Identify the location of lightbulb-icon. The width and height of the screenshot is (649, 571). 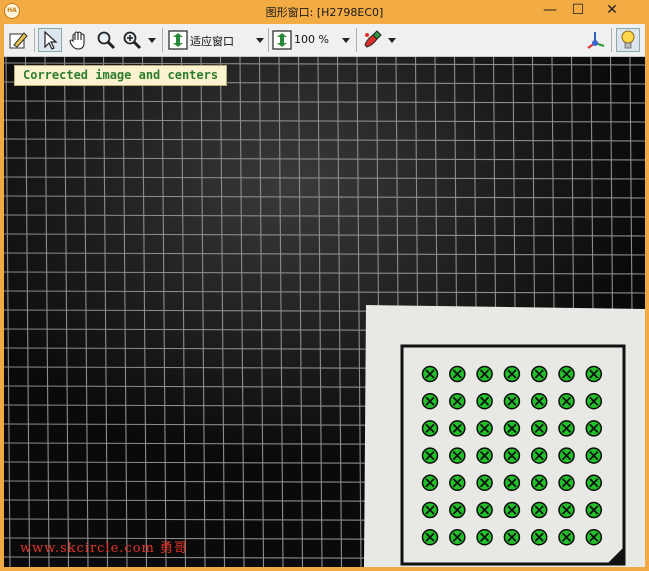
(628, 39).